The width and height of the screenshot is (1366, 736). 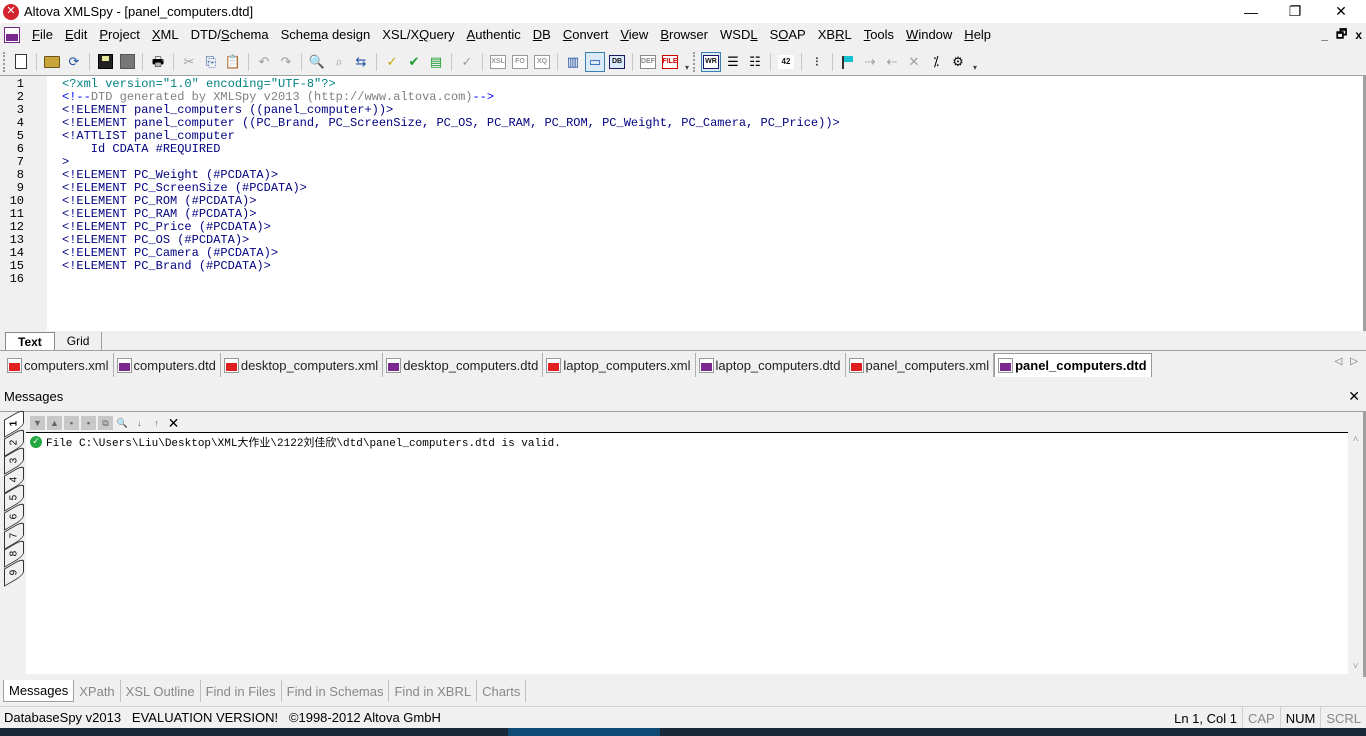 What do you see at coordinates (788, 35) in the screenshot?
I see `menu-soap: SOAP` at bounding box center [788, 35].